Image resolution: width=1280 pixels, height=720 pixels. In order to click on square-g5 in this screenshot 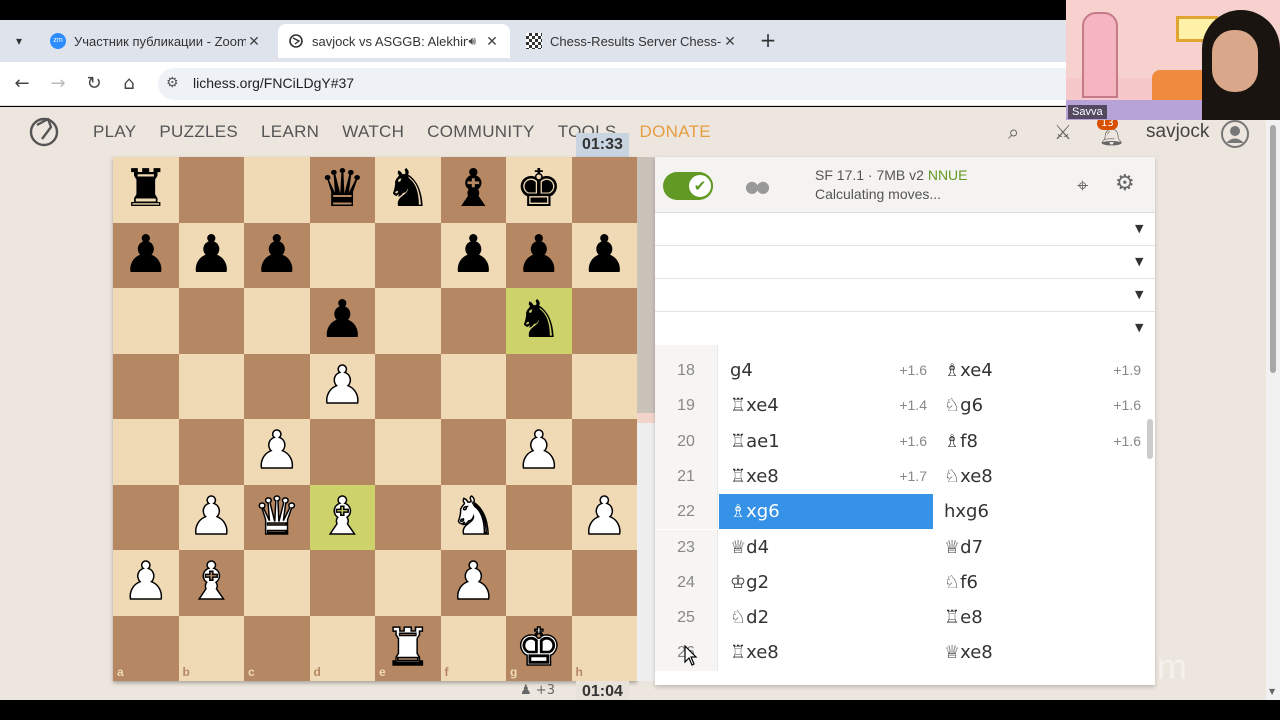, I will do `click(539, 386)`.